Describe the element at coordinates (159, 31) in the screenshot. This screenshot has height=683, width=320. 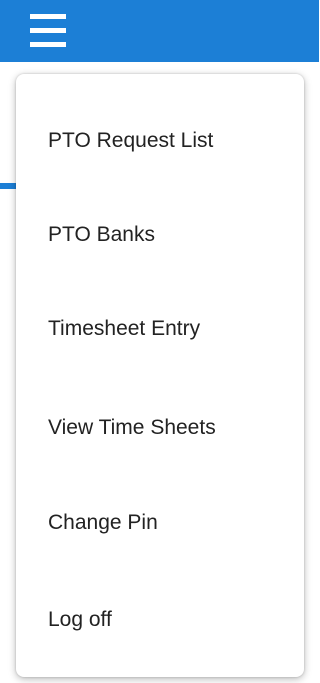
I see `top-navigation-bar` at that location.